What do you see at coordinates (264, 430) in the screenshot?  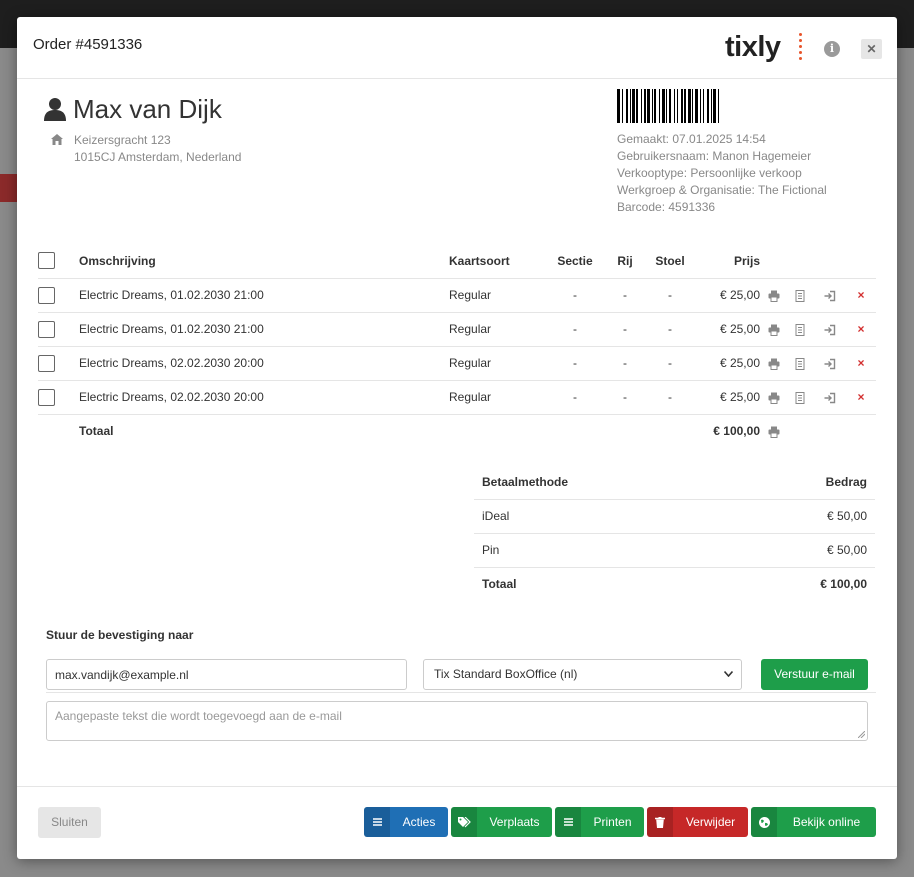 I see `tickets-total-label: Totaal` at bounding box center [264, 430].